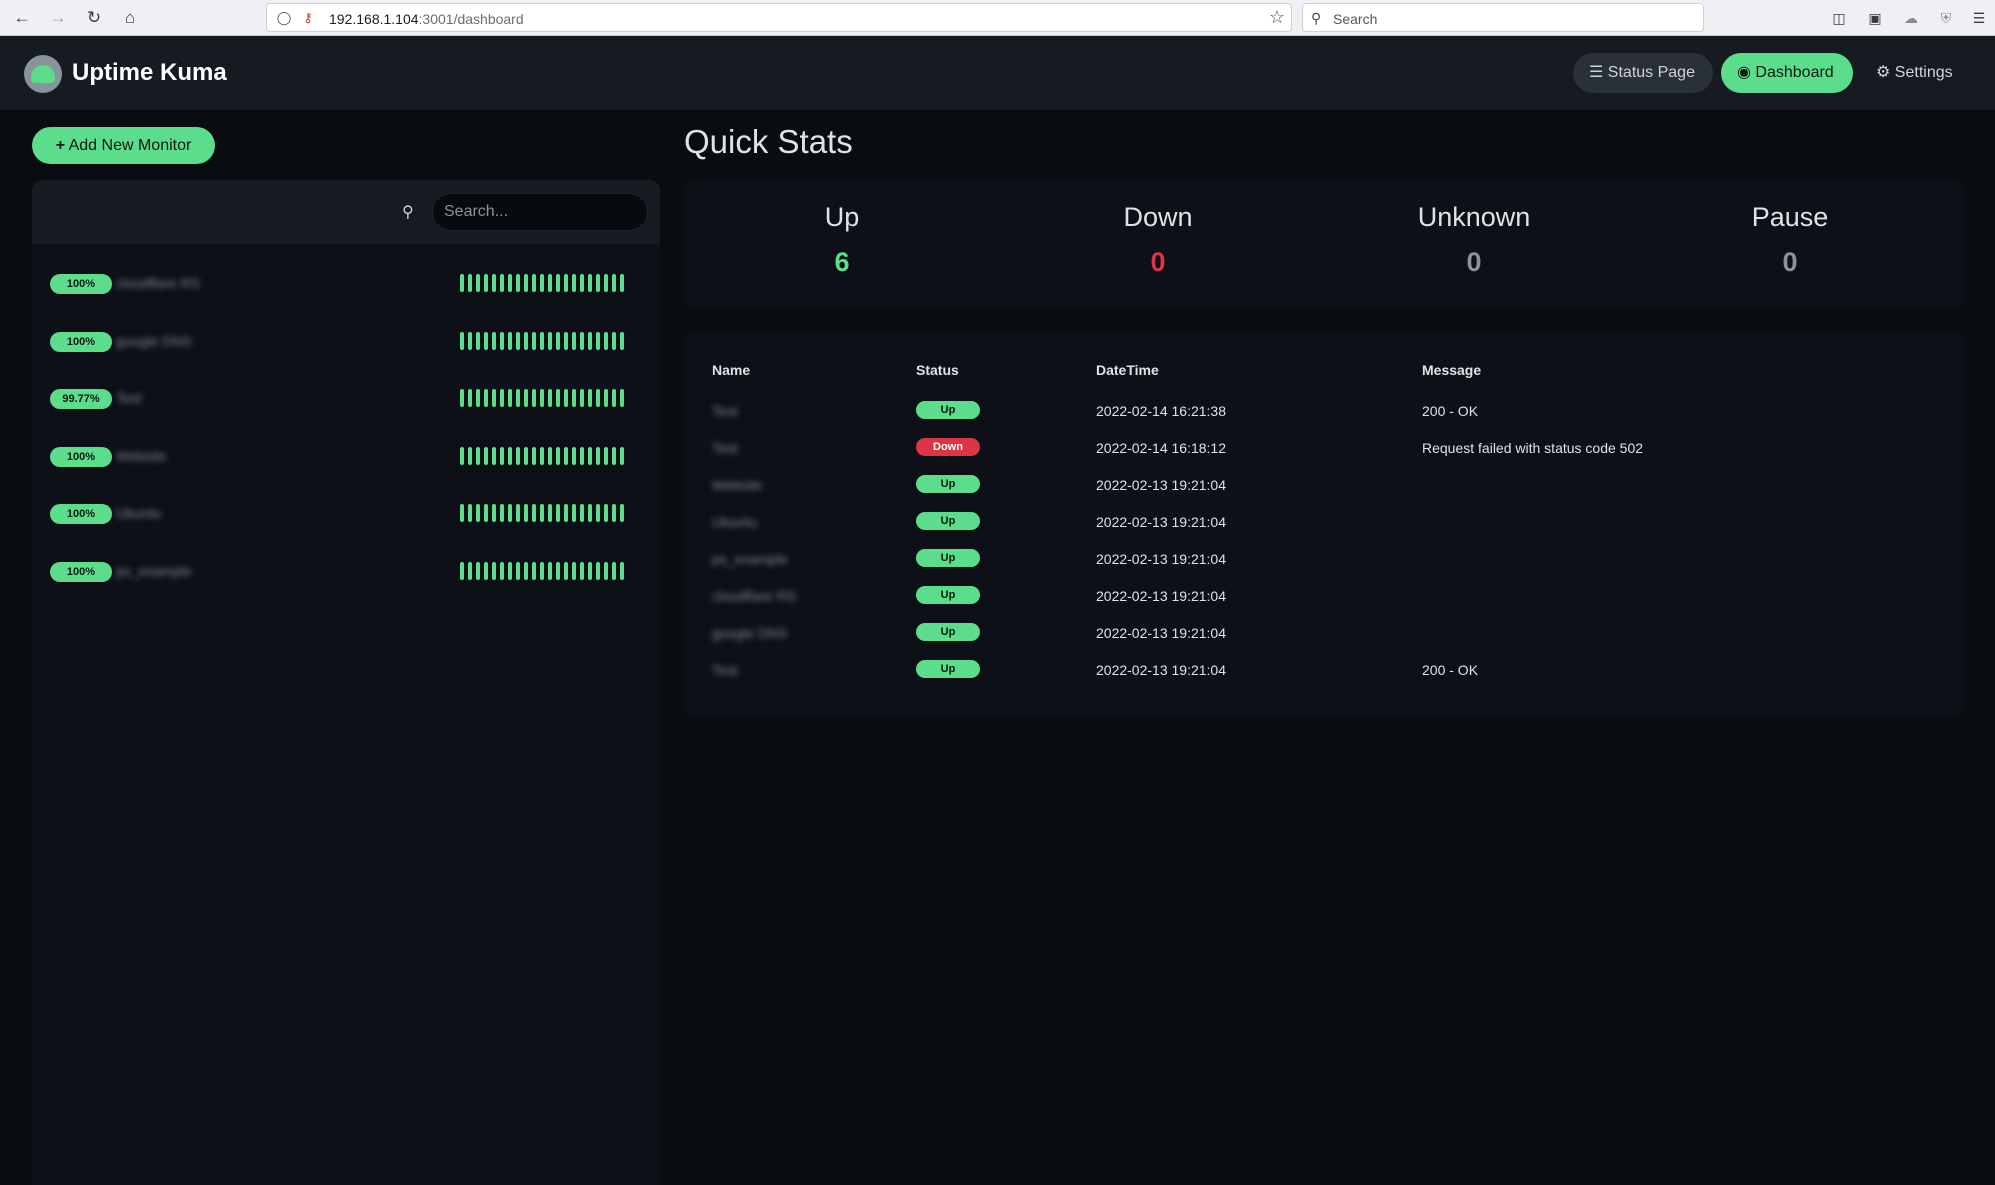  Describe the element at coordinates (346, 516) in the screenshot. I see `monitor-list-item: 100% Ubuntu` at that location.